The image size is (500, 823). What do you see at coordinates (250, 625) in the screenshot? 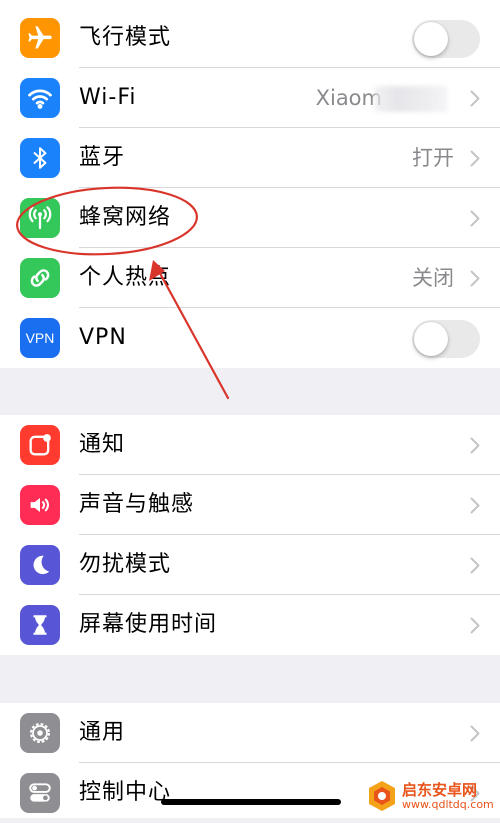
I see `row-screen-time: 屏幕使用时间` at bounding box center [250, 625].